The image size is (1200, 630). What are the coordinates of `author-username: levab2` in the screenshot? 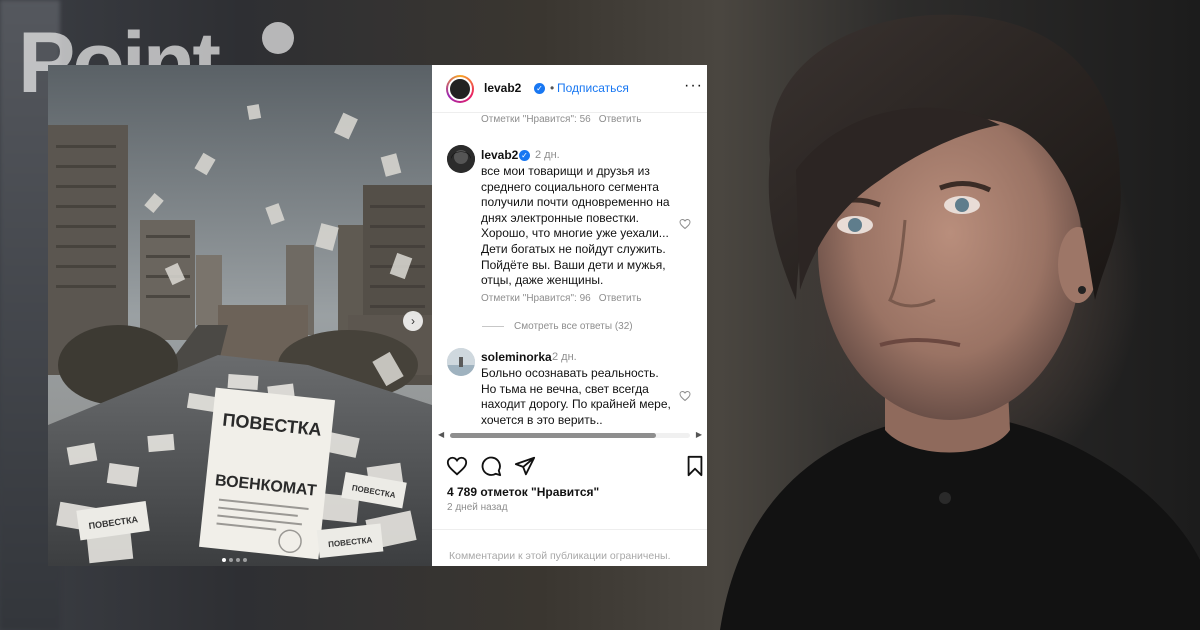 It's located at (502, 88).